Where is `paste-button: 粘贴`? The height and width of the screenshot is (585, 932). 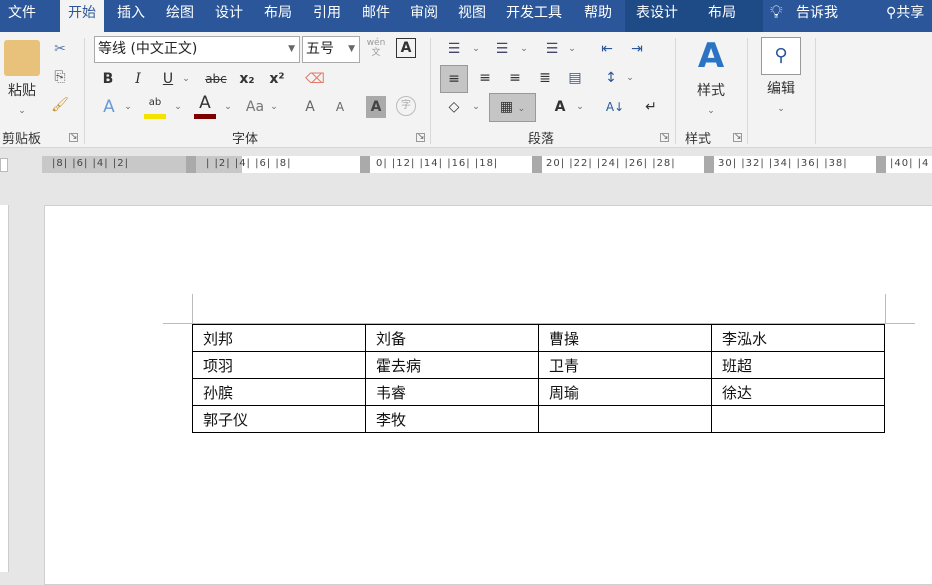 paste-button: 粘贴 is located at coordinates (22, 91).